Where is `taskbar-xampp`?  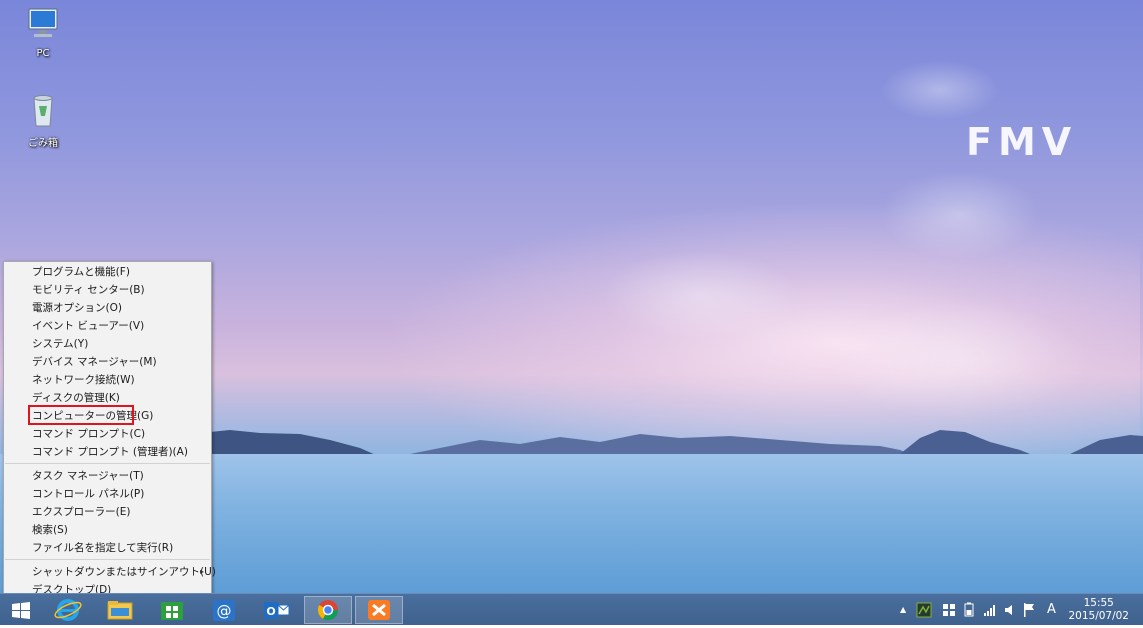 taskbar-xampp is located at coordinates (379, 610).